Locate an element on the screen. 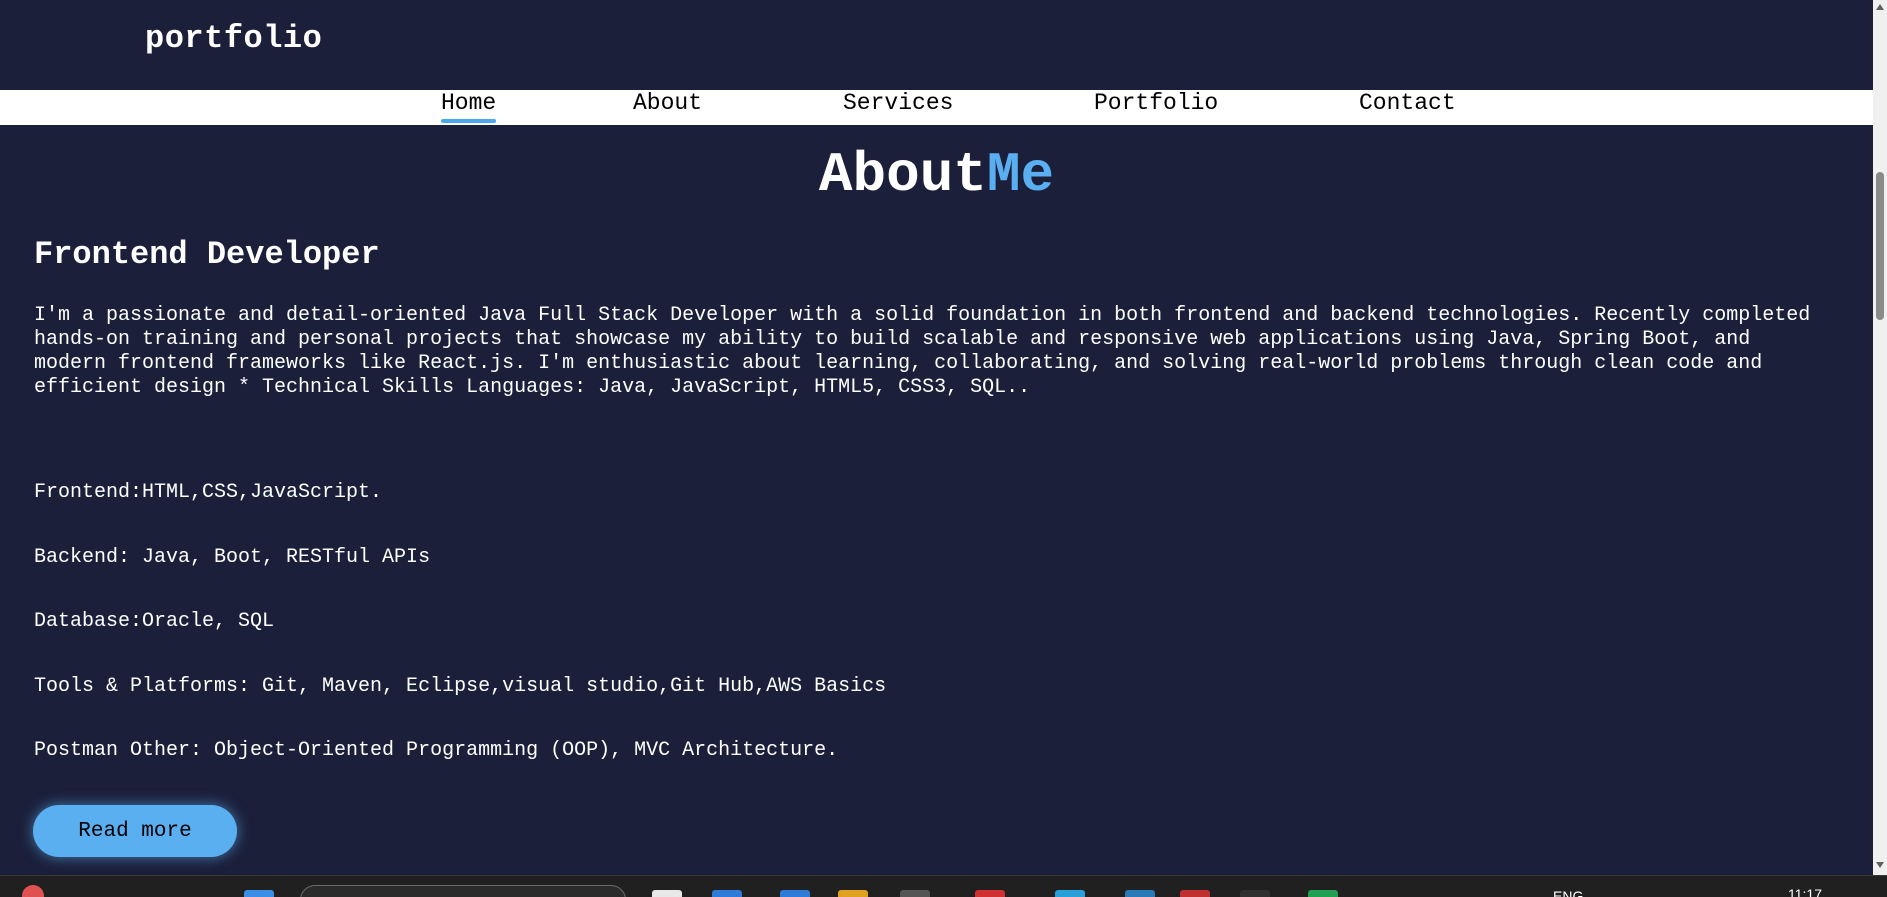 This screenshot has height=897, width=1887. language-indicator: ENG is located at coordinates (1568, 892).